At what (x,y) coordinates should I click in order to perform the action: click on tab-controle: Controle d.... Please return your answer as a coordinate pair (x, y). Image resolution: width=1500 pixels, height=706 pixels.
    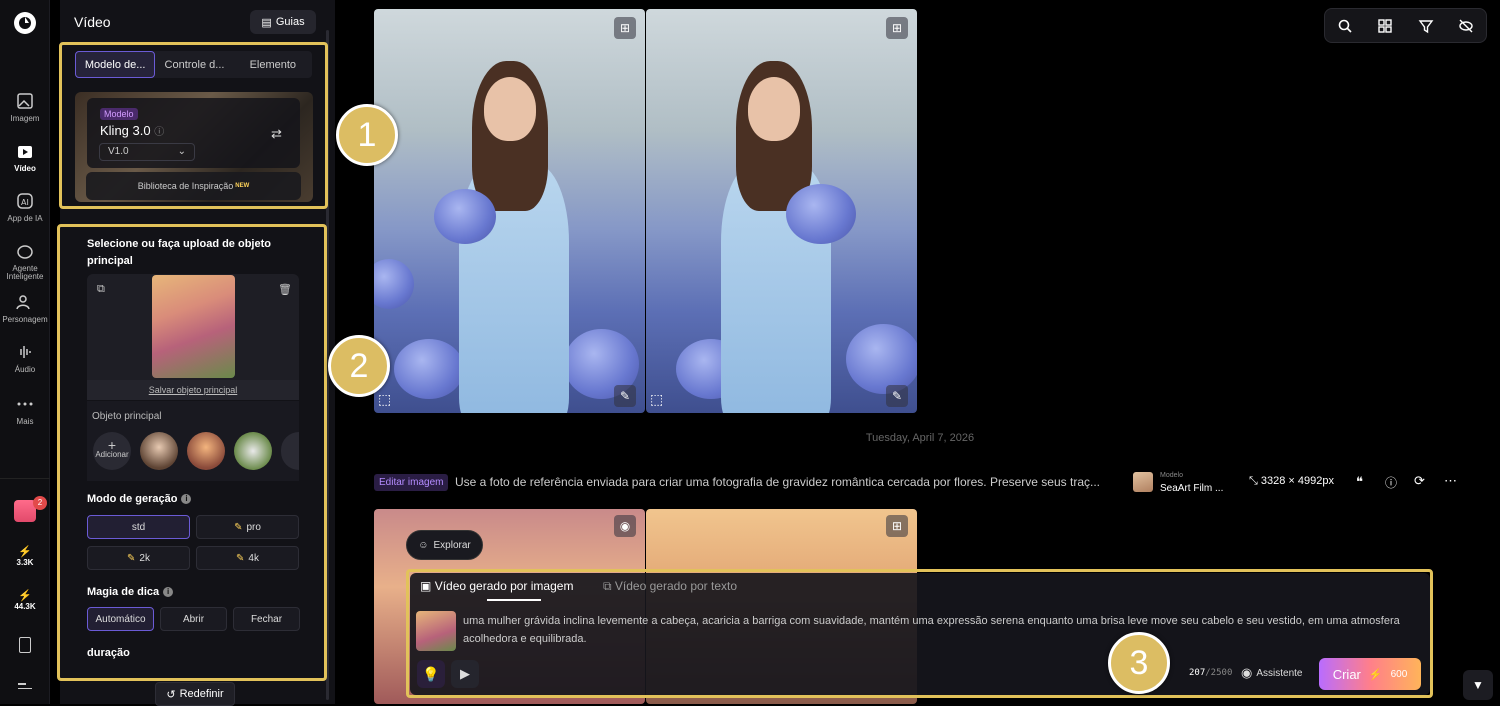
    Looking at the image, I should click on (194, 64).